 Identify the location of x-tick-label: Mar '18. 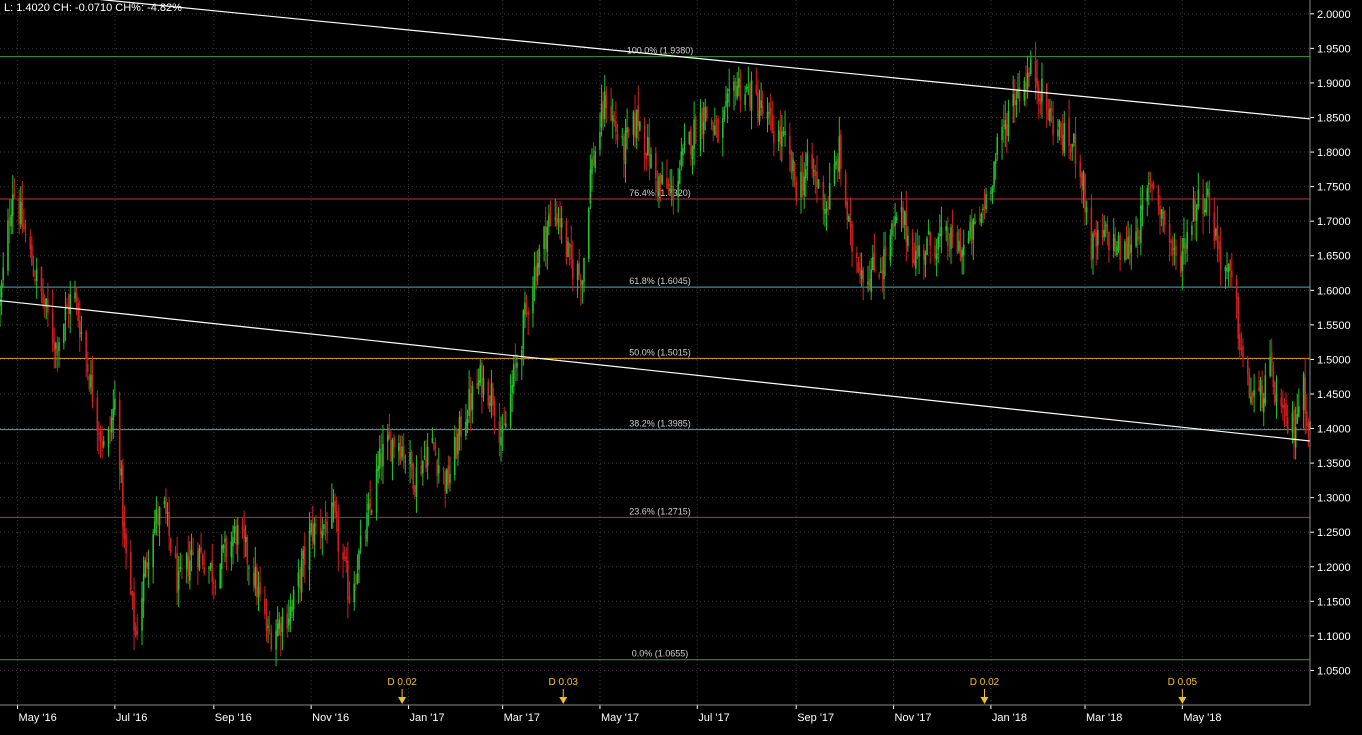
(1104, 718).